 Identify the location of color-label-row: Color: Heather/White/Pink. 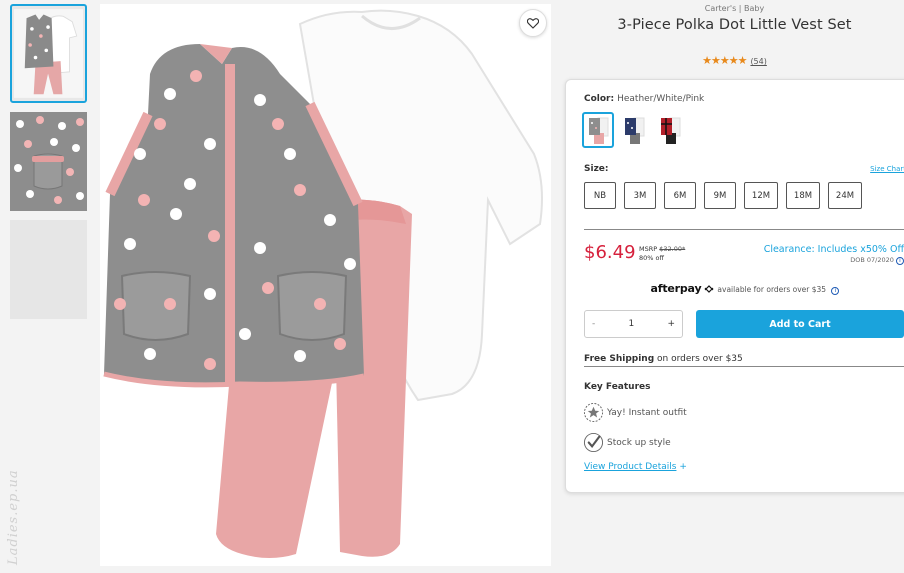
(644, 99).